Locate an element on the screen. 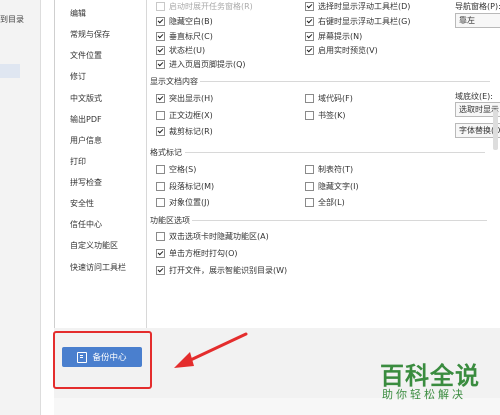  background-sidebar-highlight is located at coordinates (10, 71).